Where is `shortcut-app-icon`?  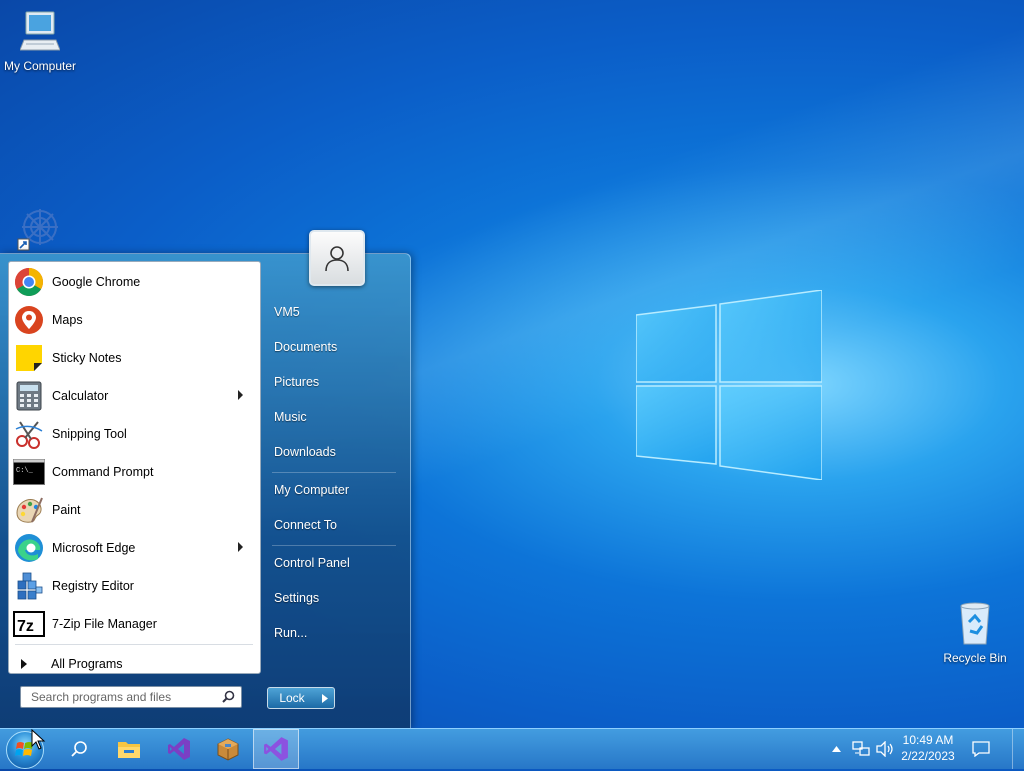 shortcut-app-icon is located at coordinates (37, 230).